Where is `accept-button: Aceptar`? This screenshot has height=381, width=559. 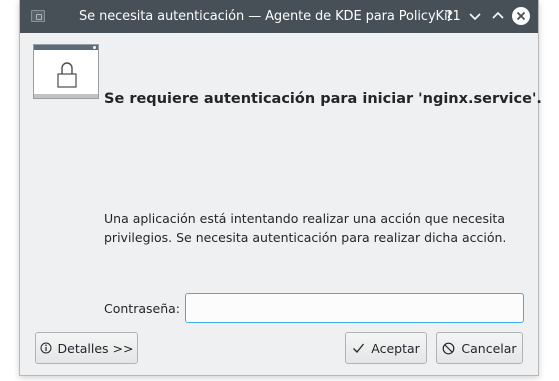
accept-button: Aceptar is located at coordinates (386, 348).